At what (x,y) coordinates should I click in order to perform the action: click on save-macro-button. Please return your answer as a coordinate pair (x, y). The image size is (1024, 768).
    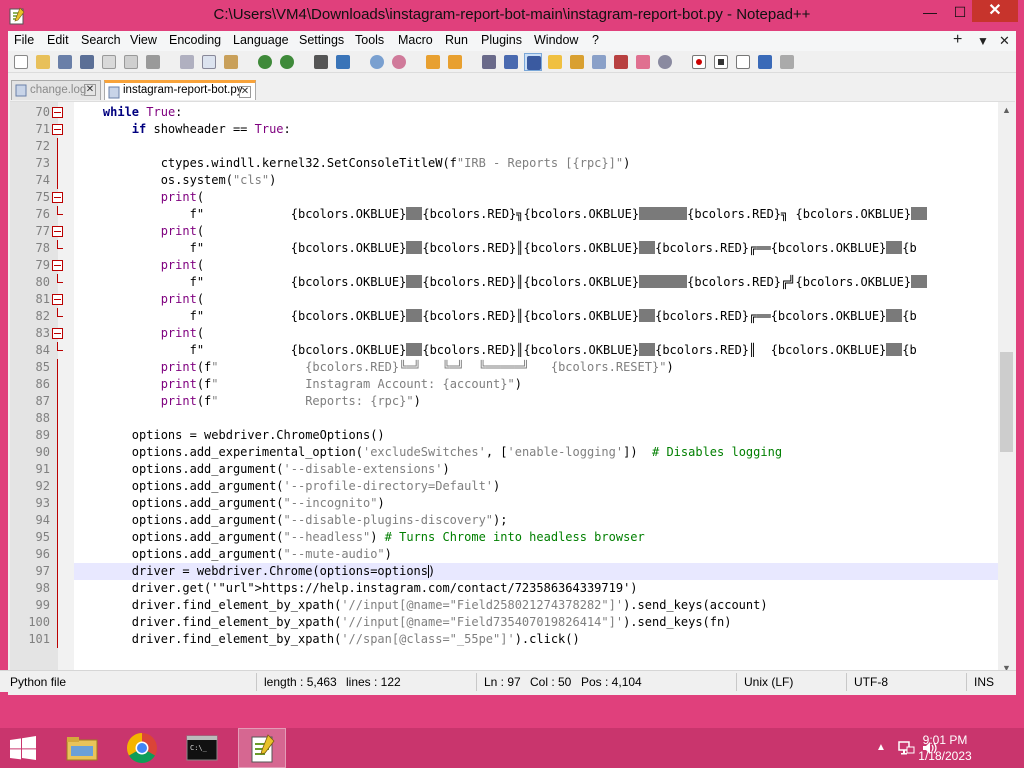
    Looking at the image, I should click on (787, 62).